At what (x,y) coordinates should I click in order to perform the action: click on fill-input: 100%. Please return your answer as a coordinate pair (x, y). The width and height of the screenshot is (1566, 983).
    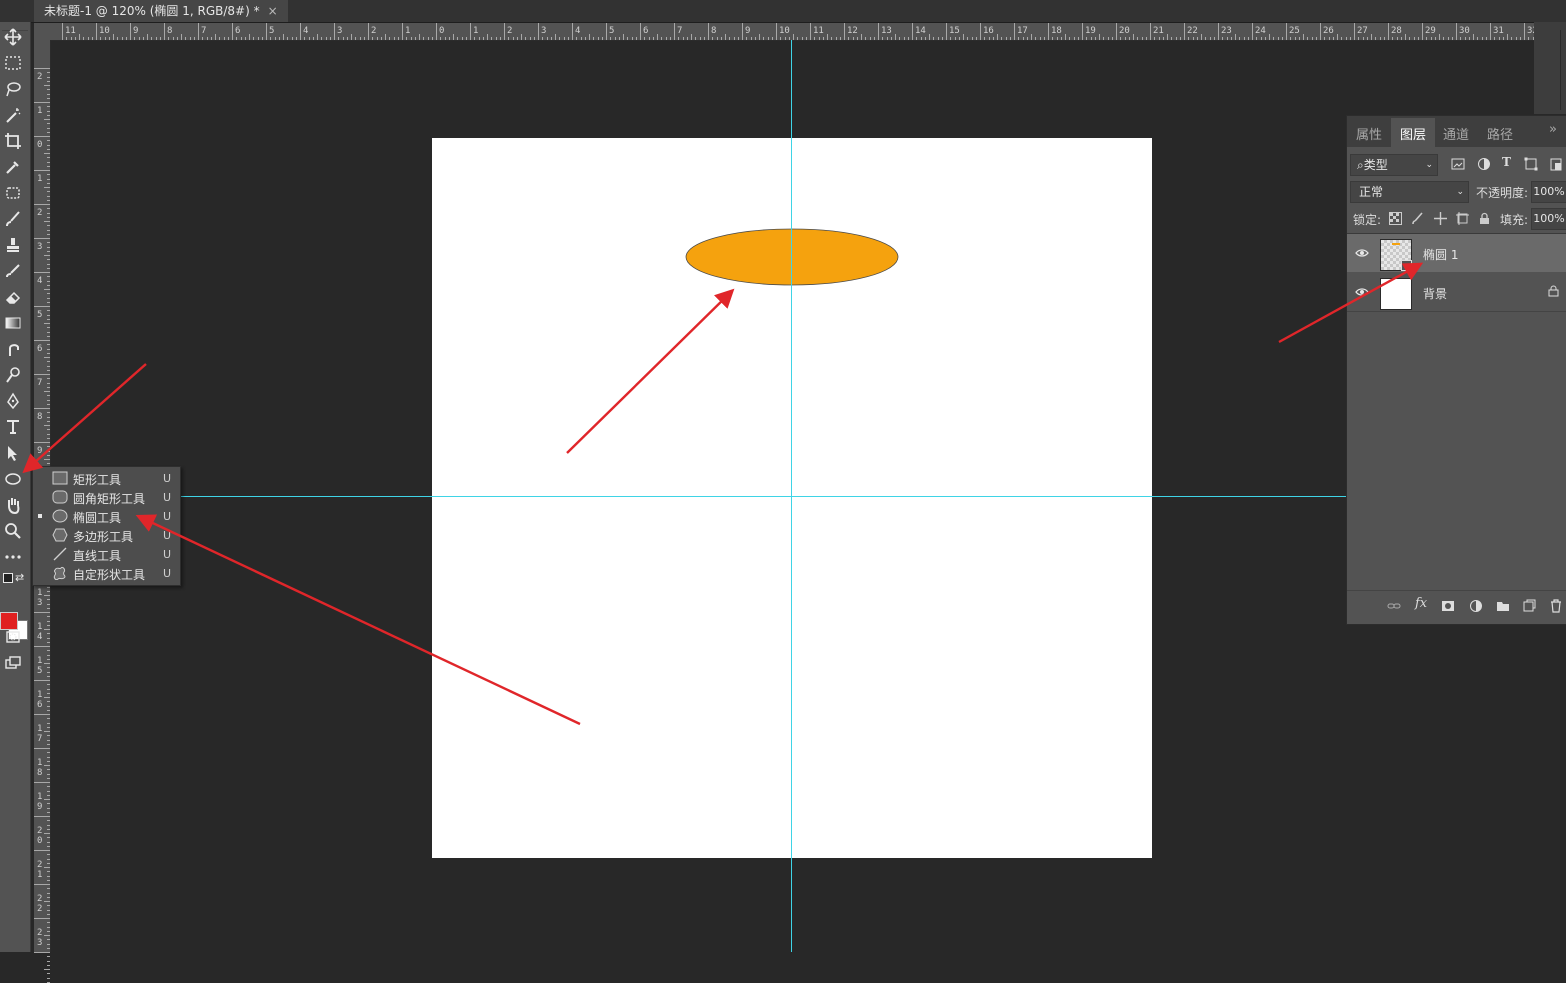
    Looking at the image, I should click on (1548, 219).